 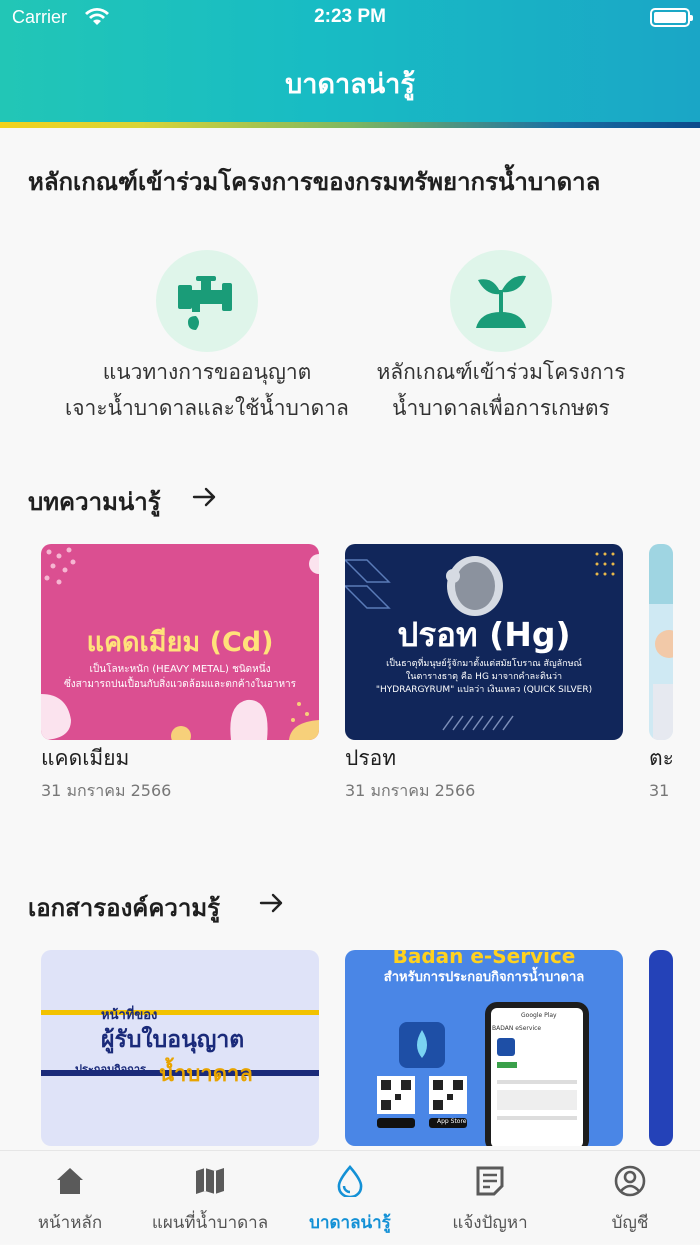 I want to click on tab-map: แผนที่น้ำบาดาล, so click(x=210, y=1198).